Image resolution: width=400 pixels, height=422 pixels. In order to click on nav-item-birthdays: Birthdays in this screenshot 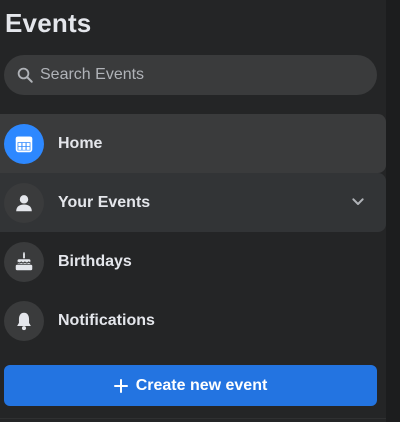, I will do `click(193, 261)`.